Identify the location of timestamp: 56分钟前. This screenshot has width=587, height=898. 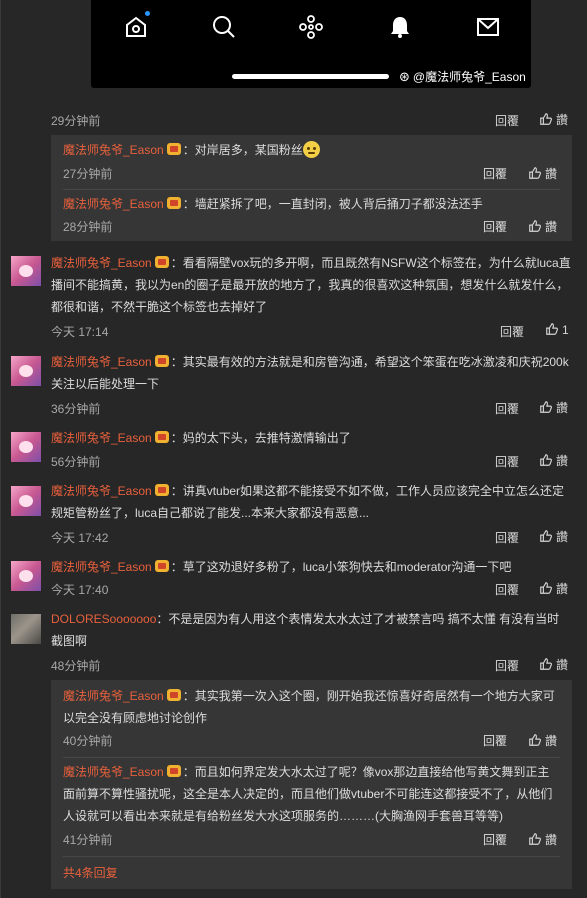
(76, 462).